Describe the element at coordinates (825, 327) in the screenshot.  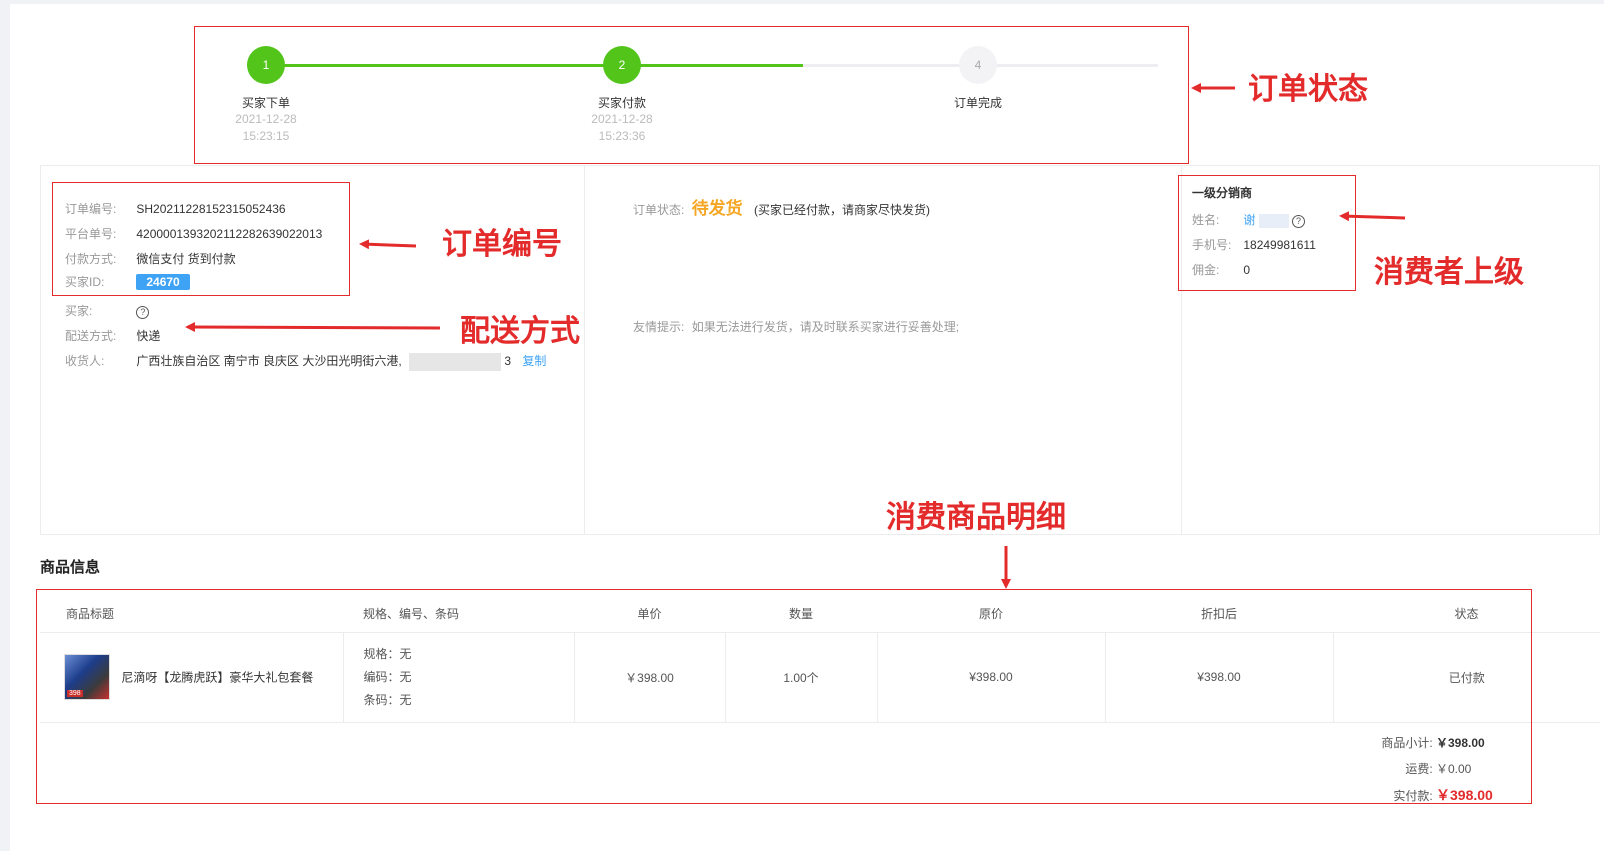
I see `tip-text: 如果无法进行发货，请及时联系买家进行妥善处理;` at that location.